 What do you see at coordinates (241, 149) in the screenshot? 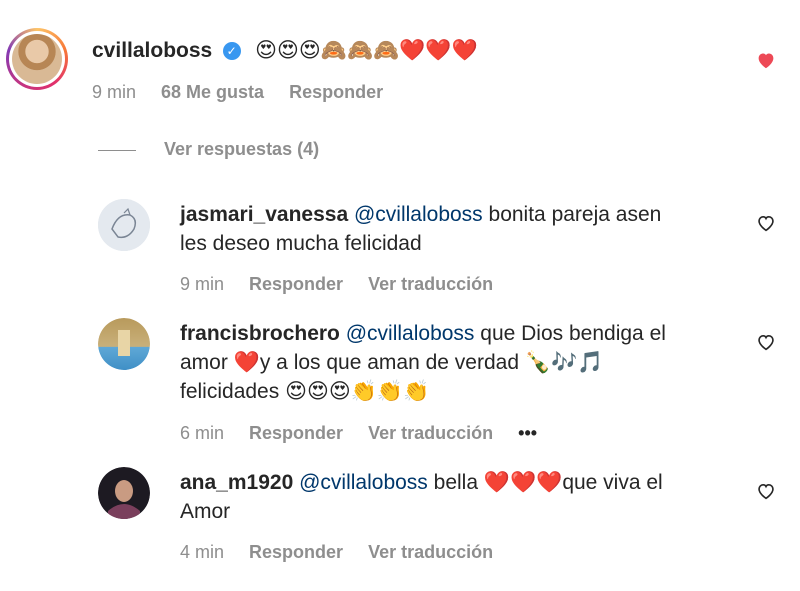
I see `view-replies-button: Ver respuestas (4)` at bounding box center [241, 149].